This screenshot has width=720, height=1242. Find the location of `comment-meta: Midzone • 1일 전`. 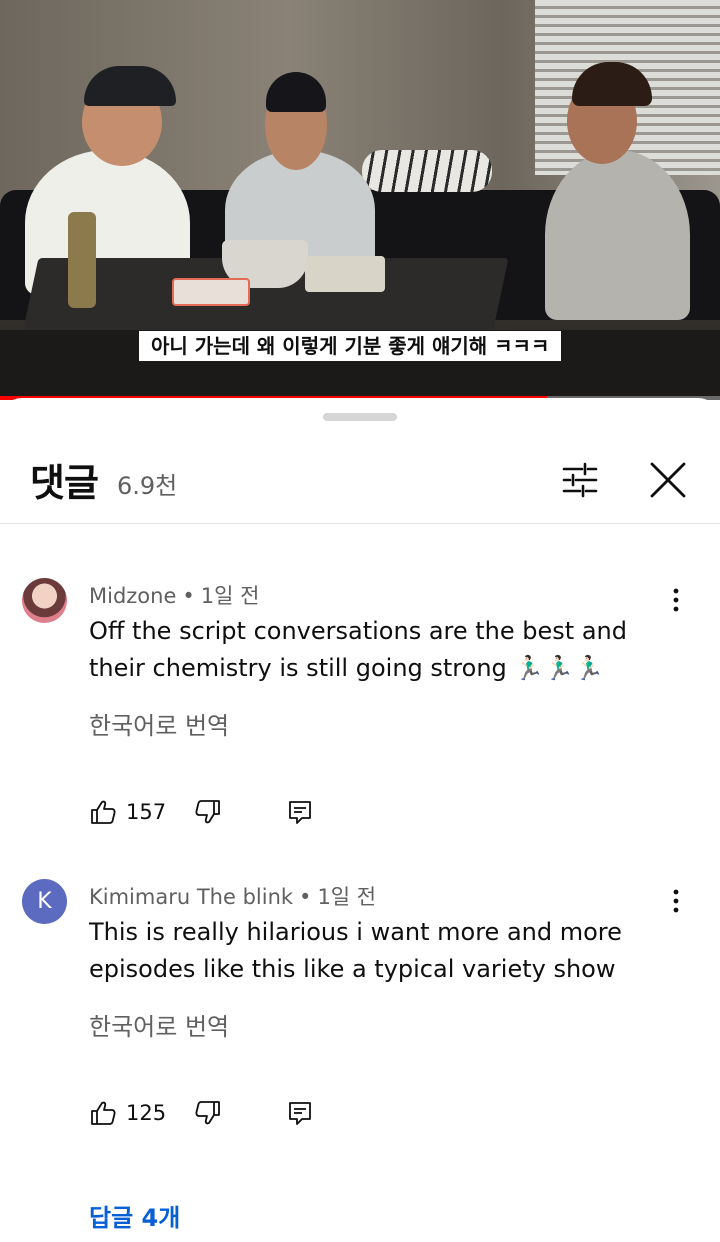

comment-meta: Midzone • 1일 전 is located at coordinates (174, 595).